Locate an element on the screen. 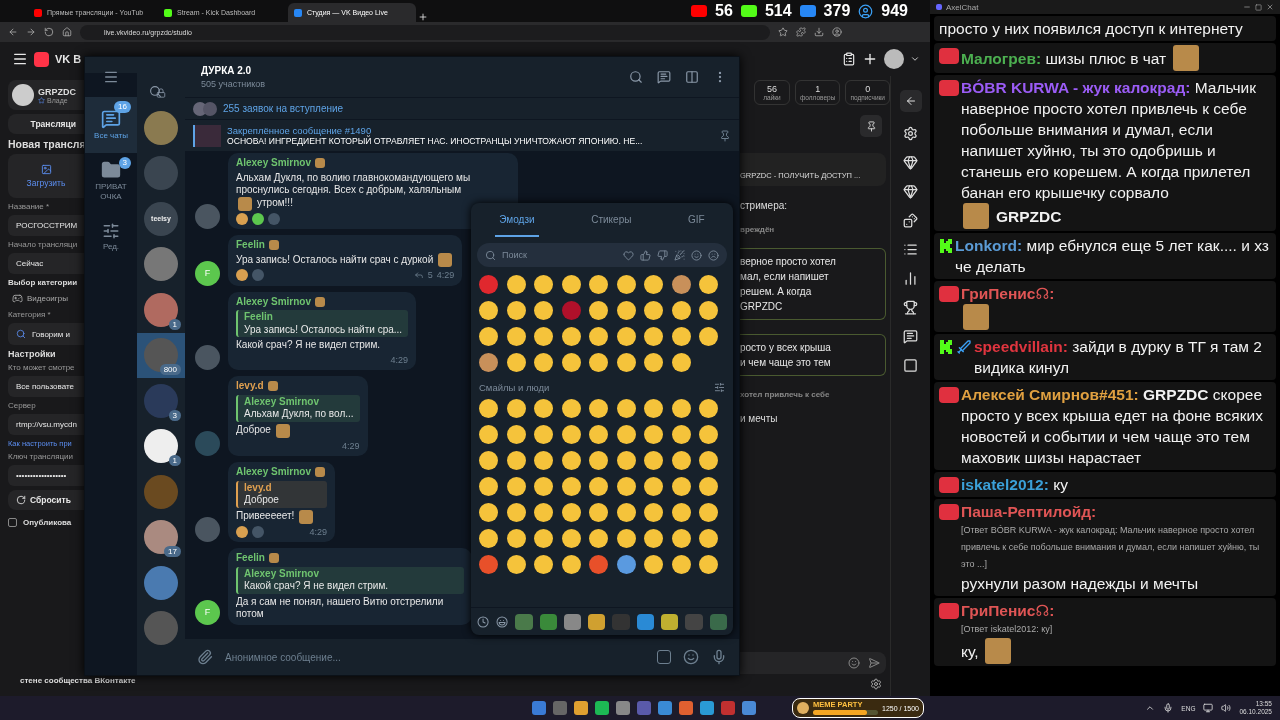  pin-button is located at coordinates (871, 126).